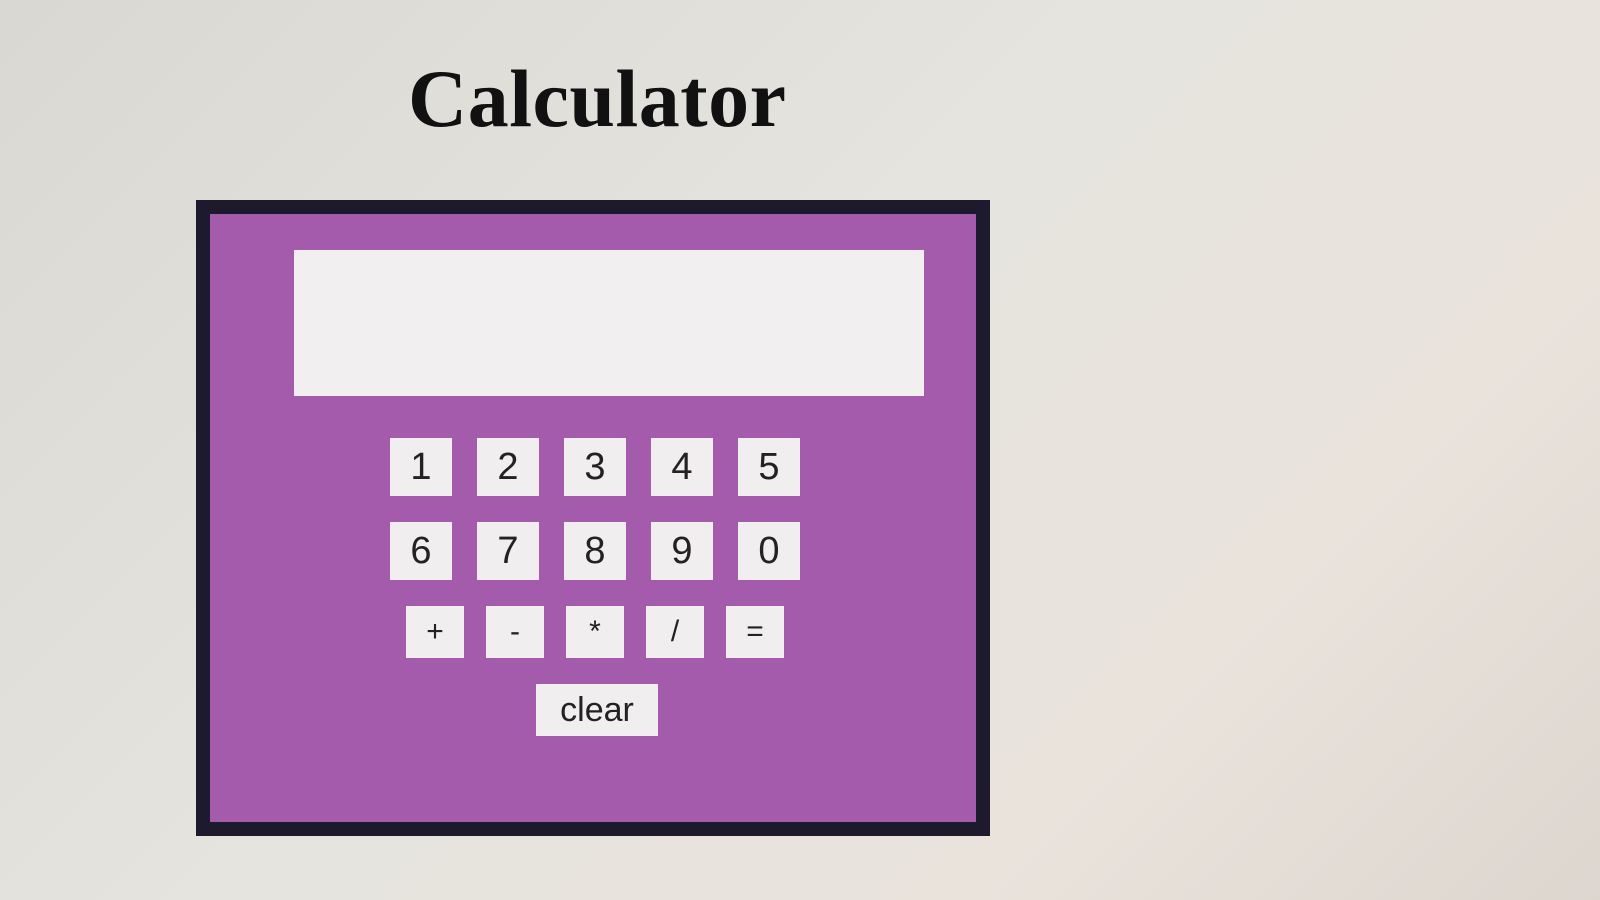 The height and width of the screenshot is (900, 1600). I want to click on key-subtract: -, so click(515, 632).